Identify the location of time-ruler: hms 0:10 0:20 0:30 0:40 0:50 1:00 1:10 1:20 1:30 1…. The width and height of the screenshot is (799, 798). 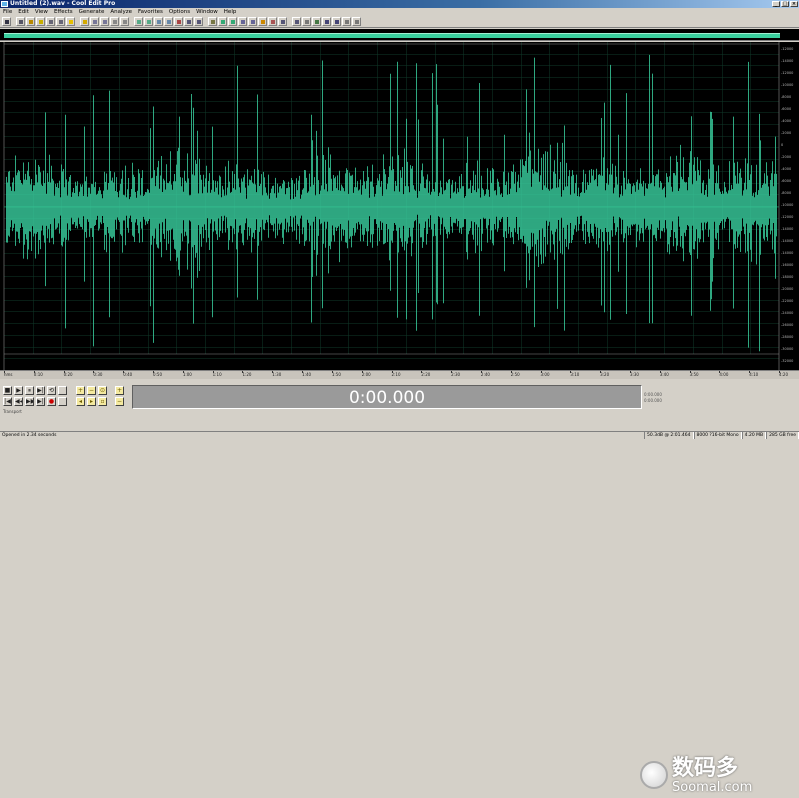
(399, 374).